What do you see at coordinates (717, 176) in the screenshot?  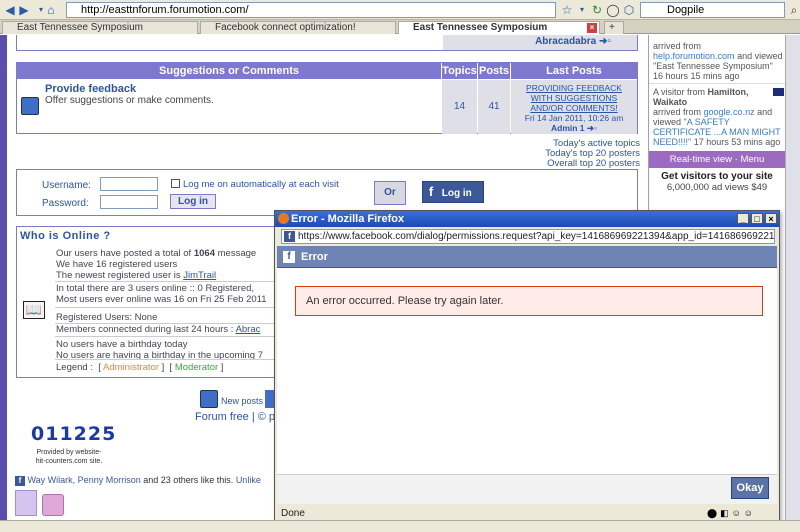 I see `ad-title: Get visitors to your site` at bounding box center [717, 176].